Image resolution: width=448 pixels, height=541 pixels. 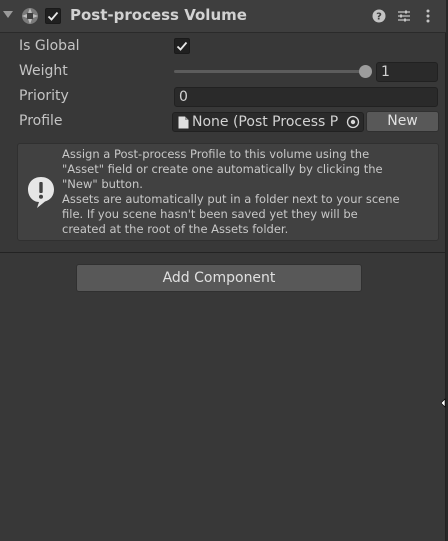 I want to click on help-icon: ?, so click(x=379, y=16).